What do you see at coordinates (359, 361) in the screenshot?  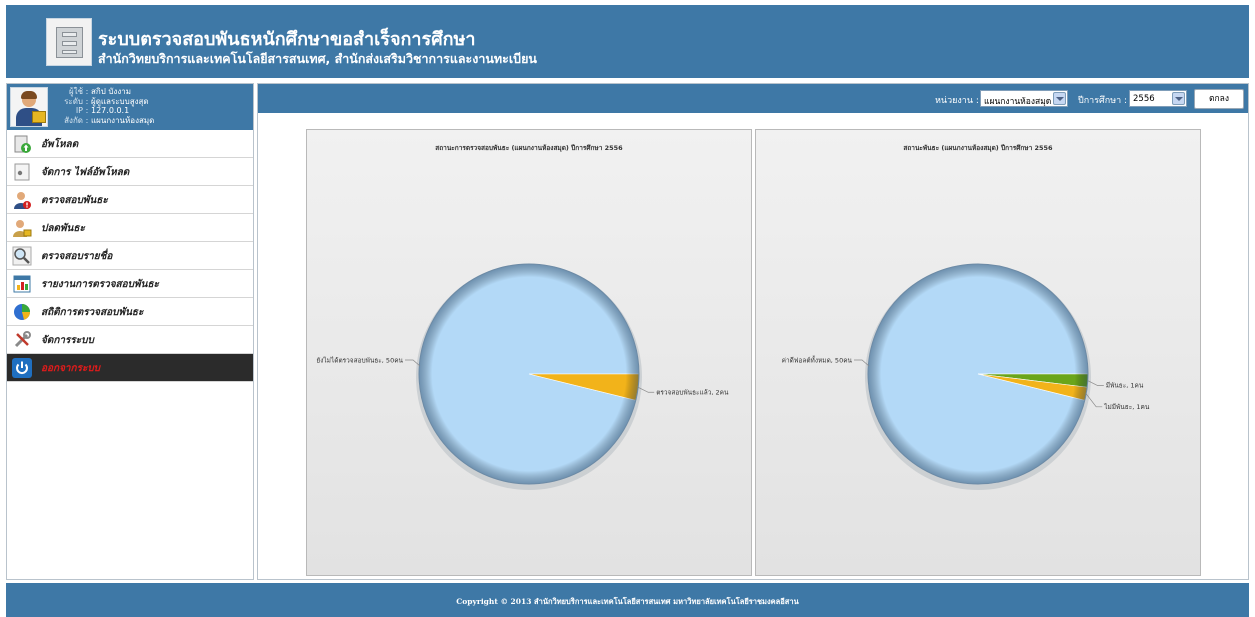 I see `pie-label: ยังไม่ได้ตรวจสอบพันธะ, 50คน` at bounding box center [359, 361].